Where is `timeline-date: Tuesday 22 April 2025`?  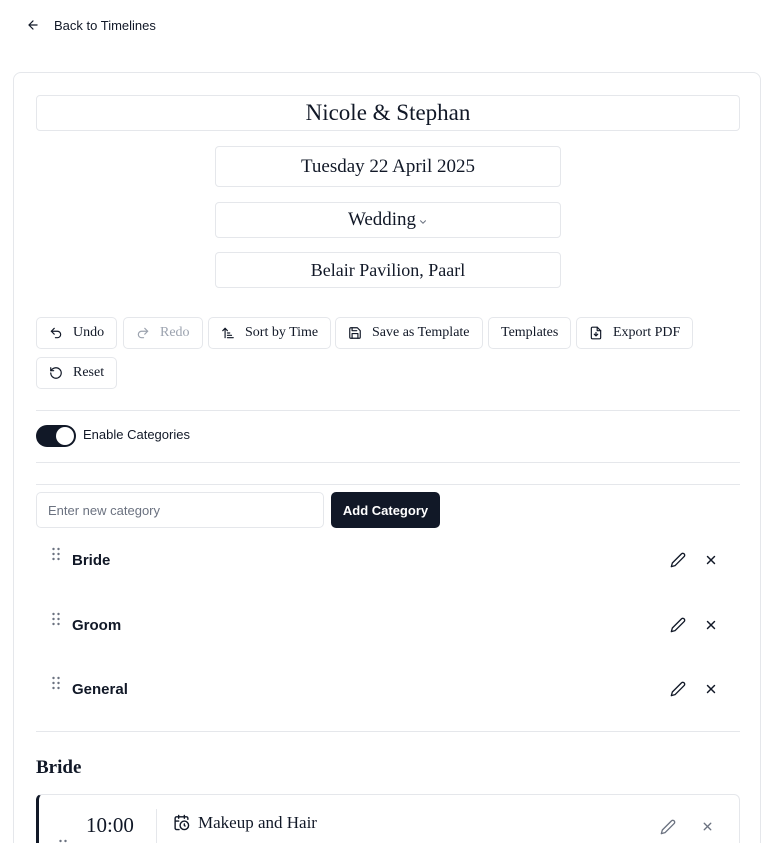
timeline-date: Tuesday 22 April 2025 is located at coordinates (387, 166).